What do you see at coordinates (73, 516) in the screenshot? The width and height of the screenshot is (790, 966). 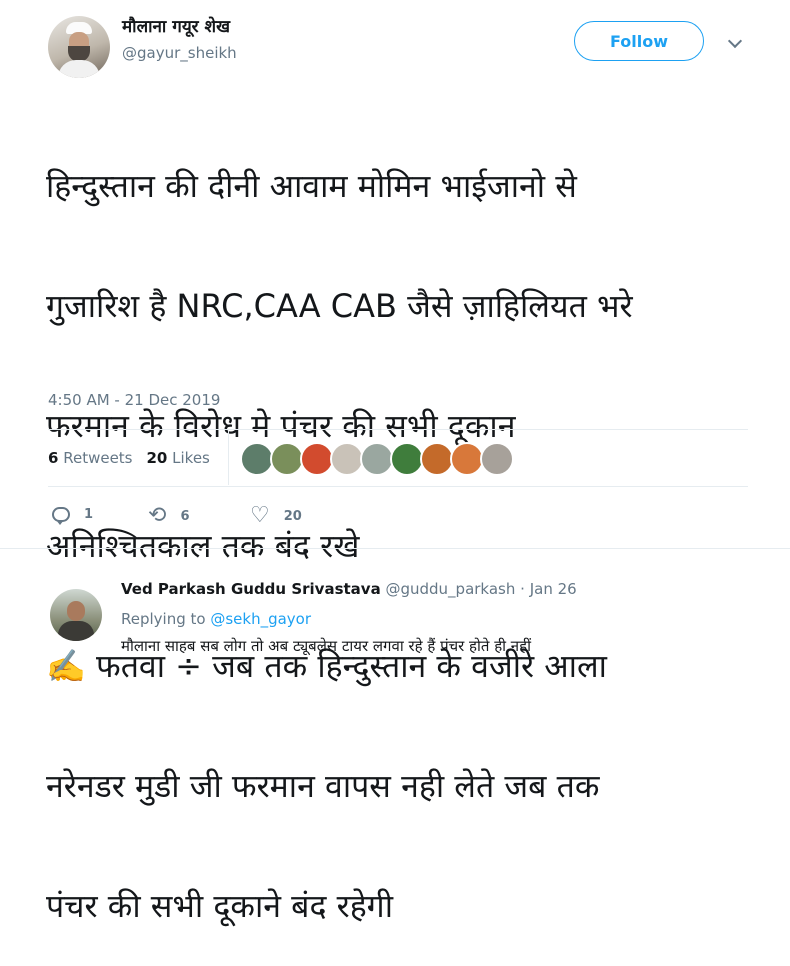 I see `reply-action: 1` at bounding box center [73, 516].